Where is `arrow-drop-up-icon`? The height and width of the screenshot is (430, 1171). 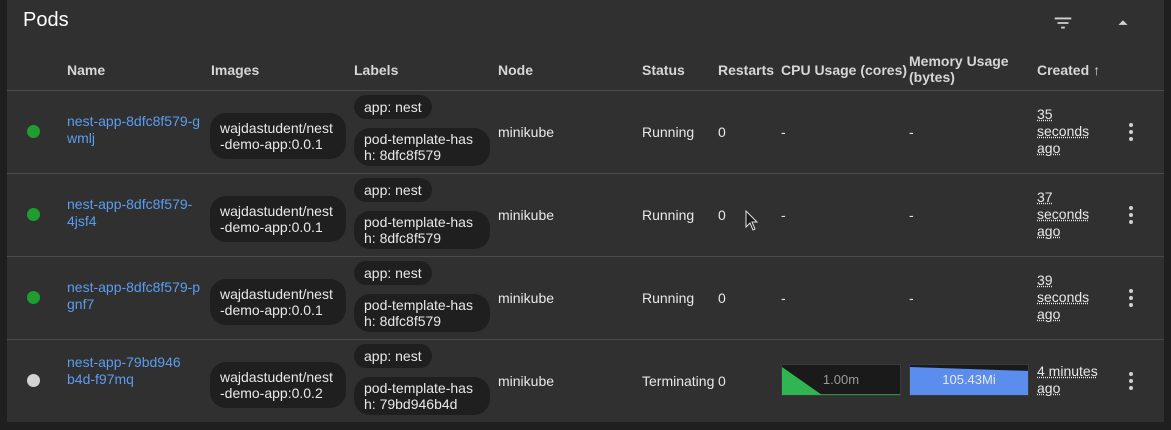 arrow-drop-up-icon is located at coordinates (1123, 23).